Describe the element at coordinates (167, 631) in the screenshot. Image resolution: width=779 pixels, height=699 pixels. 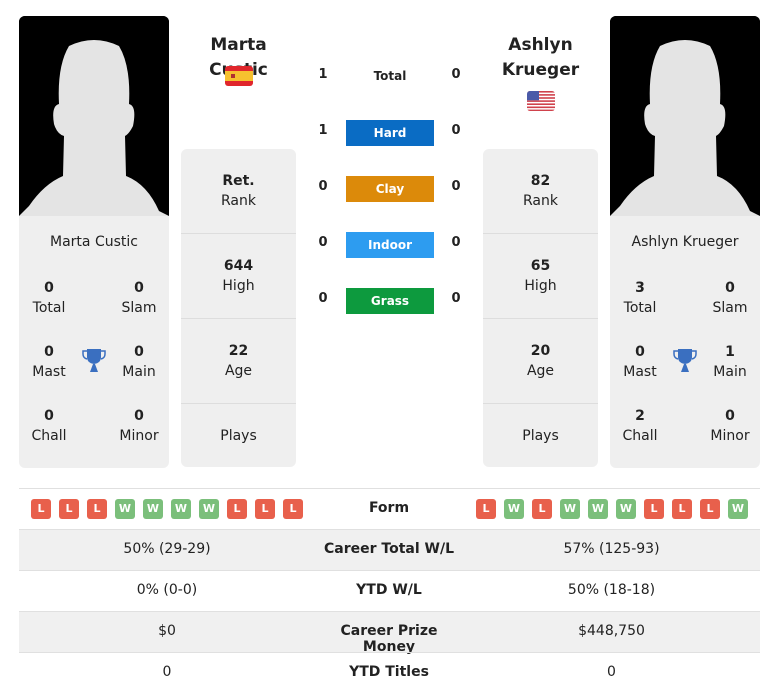
I see `player1-prize-money: $0` at that location.